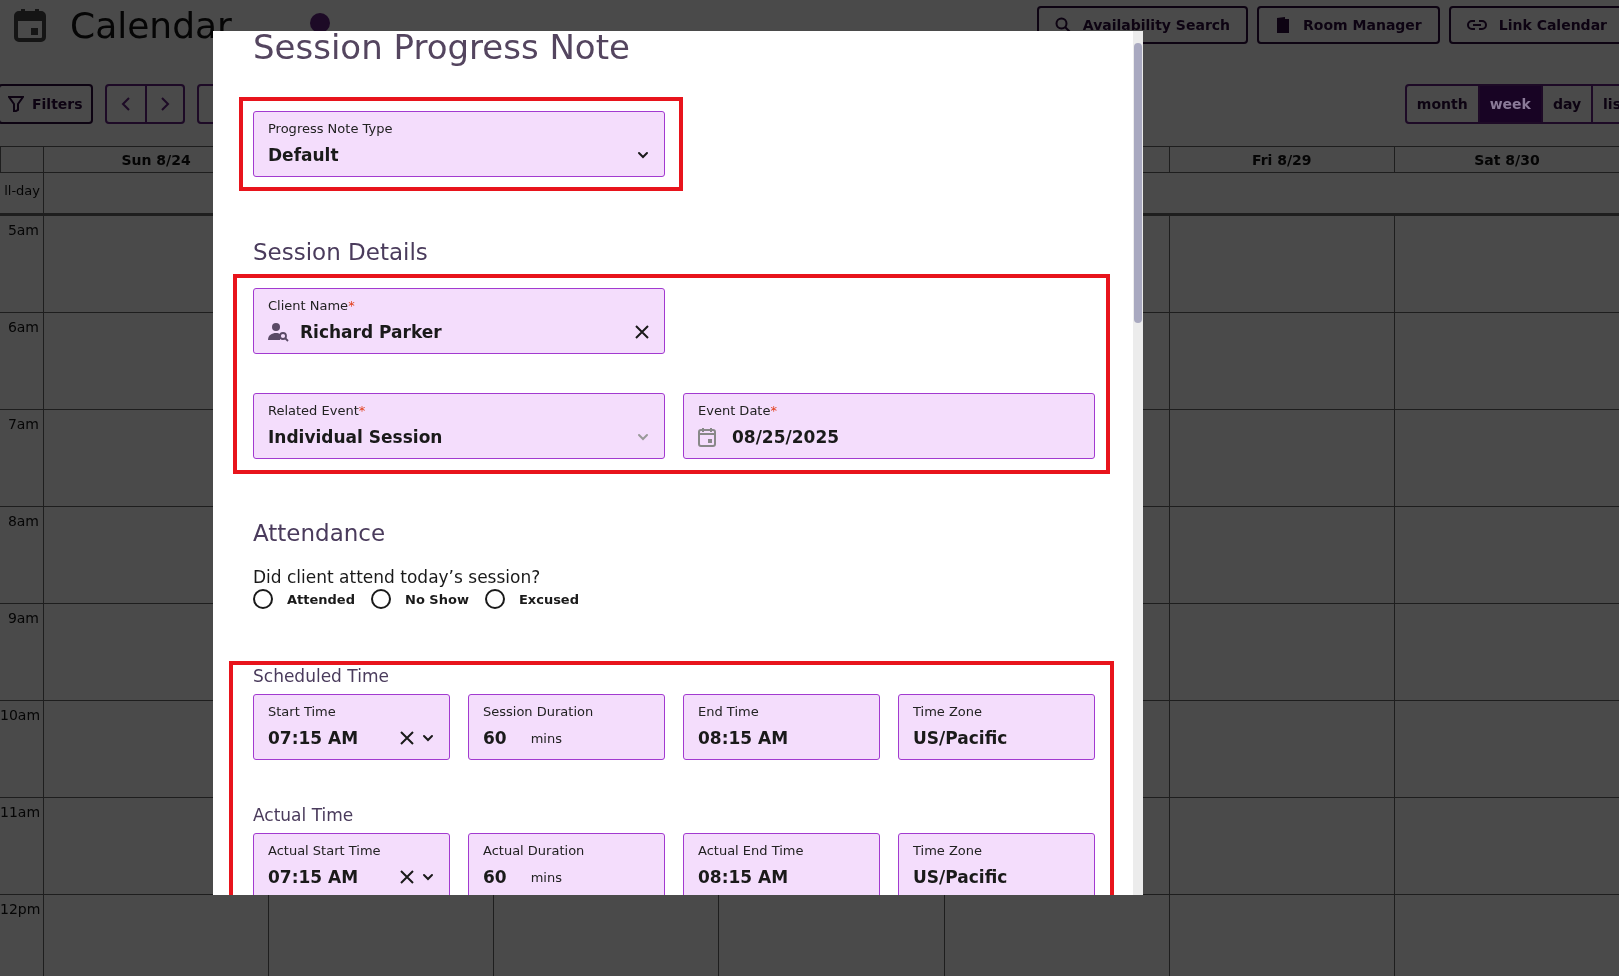 The height and width of the screenshot is (976, 1619). Describe the element at coordinates (781, 864) in the screenshot. I see `input-field: Actual End Time 08:15 AM` at that location.